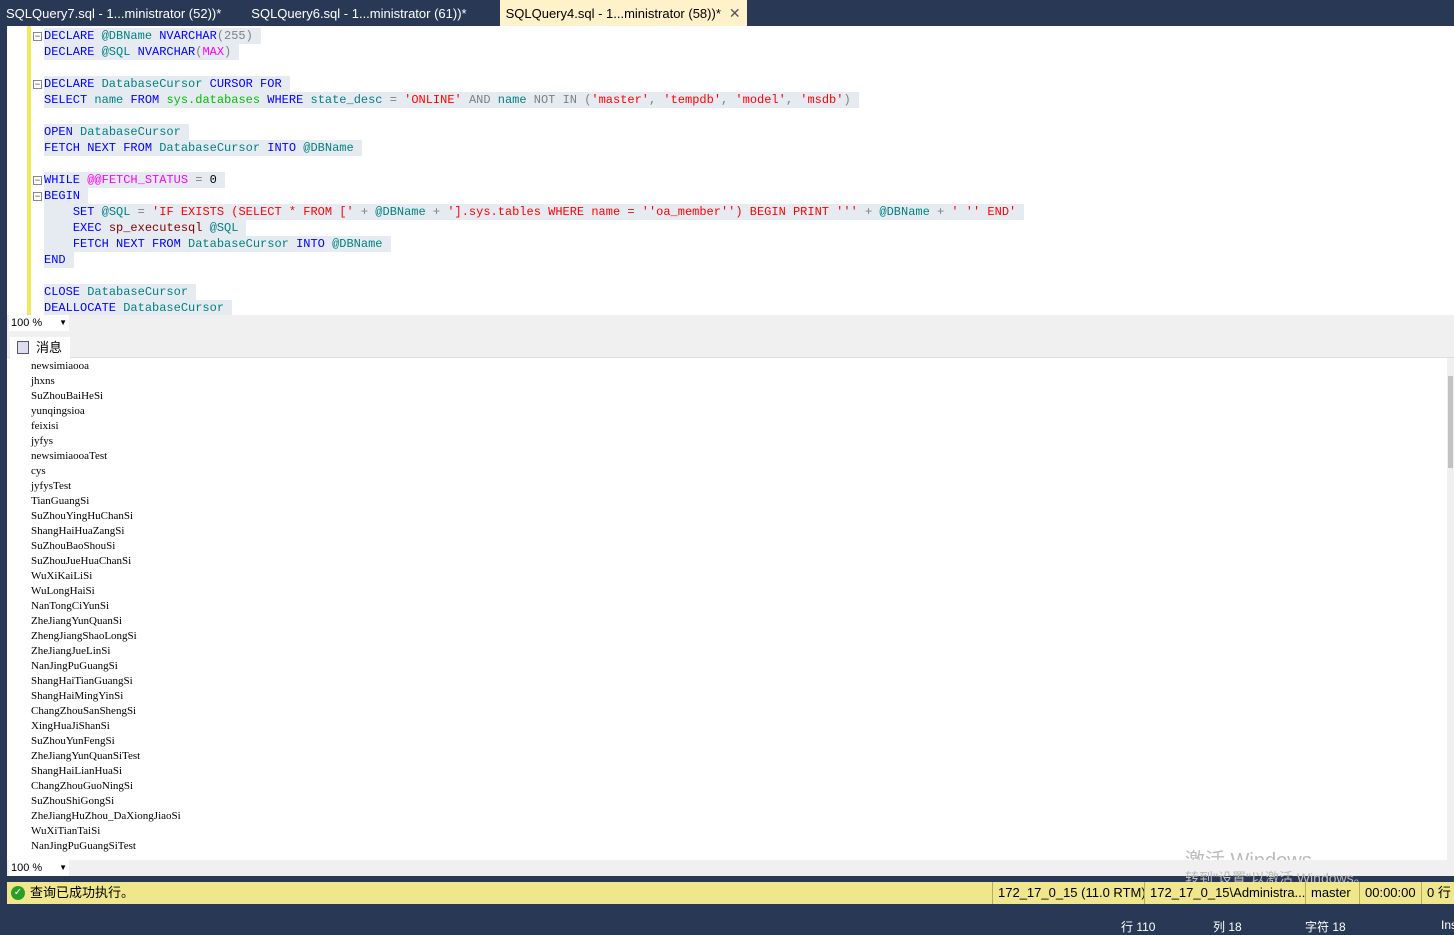 Image resolution: width=1454 pixels, height=935 pixels. What do you see at coordinates (245, 84) in the screenshot?
I see `code-token: CURSOR FOR` at bounding box center [245, 84].